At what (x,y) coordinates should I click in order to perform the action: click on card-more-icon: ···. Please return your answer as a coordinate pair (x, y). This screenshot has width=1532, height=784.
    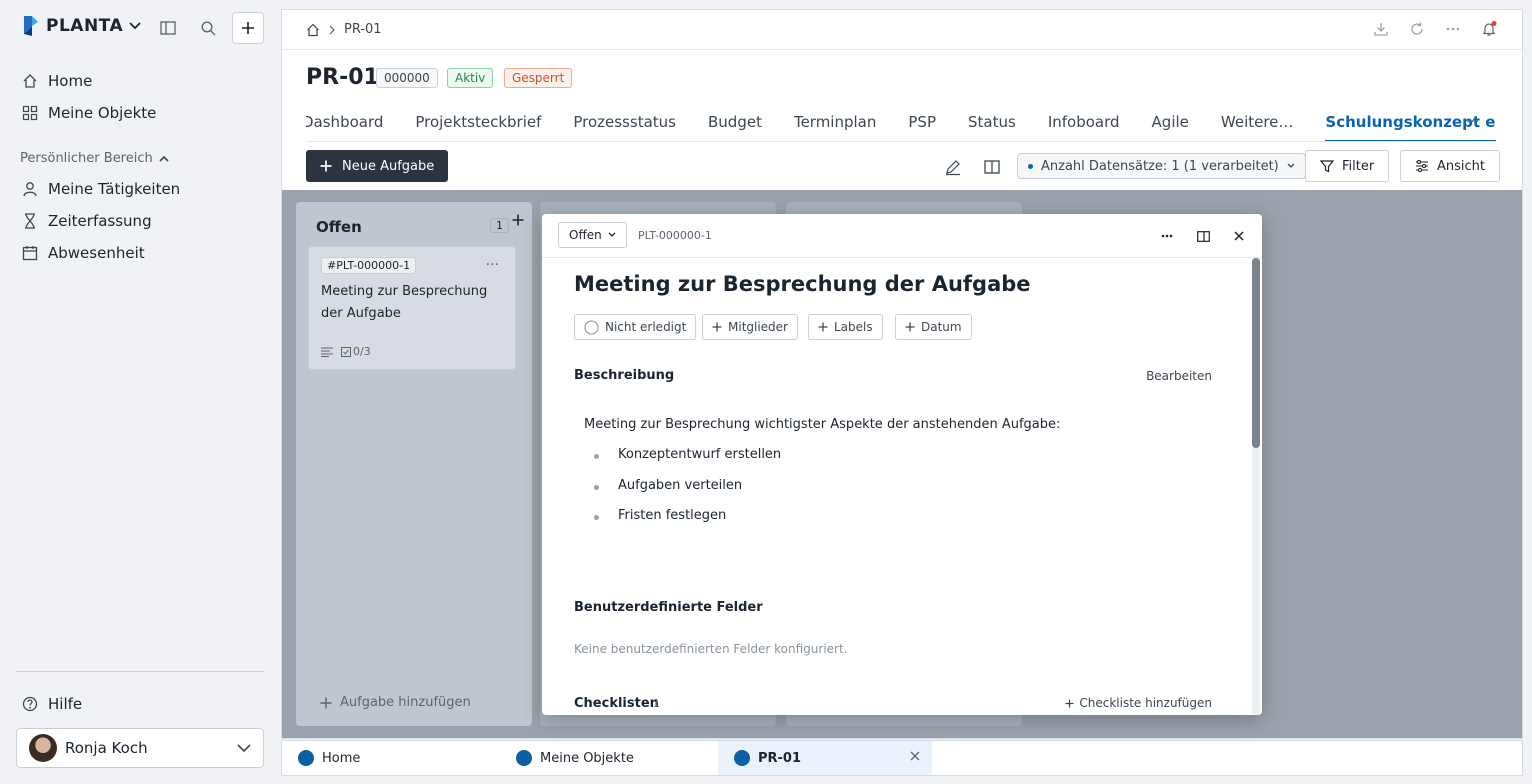
    Looking at the image, I should click on (492, 265).